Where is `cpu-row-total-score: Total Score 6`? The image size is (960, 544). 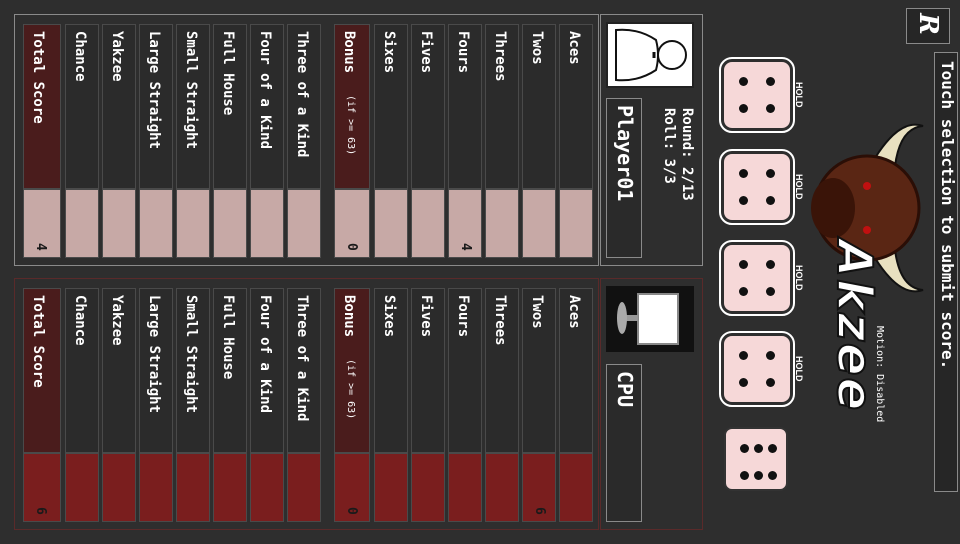 cpu-row-total-score: Total Score 6 is located at coordinates (42, 405).